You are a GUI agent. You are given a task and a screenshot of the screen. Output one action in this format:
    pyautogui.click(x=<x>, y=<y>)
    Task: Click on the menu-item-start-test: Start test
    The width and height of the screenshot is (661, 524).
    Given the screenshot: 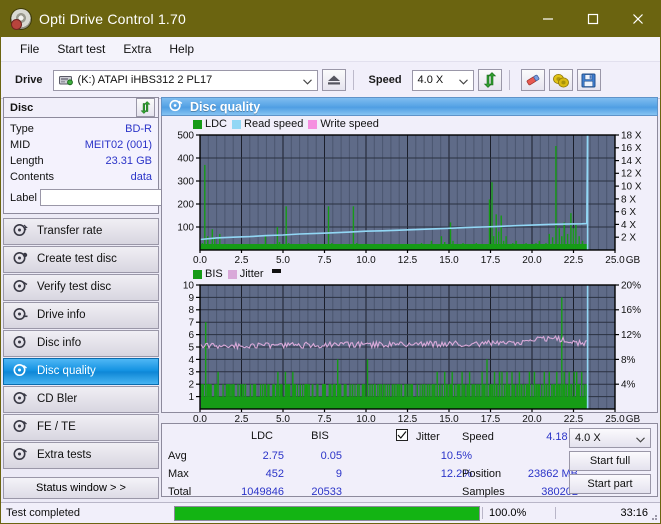 What is the action you would take?
    pyautogui.click(x=81, y=49)
    